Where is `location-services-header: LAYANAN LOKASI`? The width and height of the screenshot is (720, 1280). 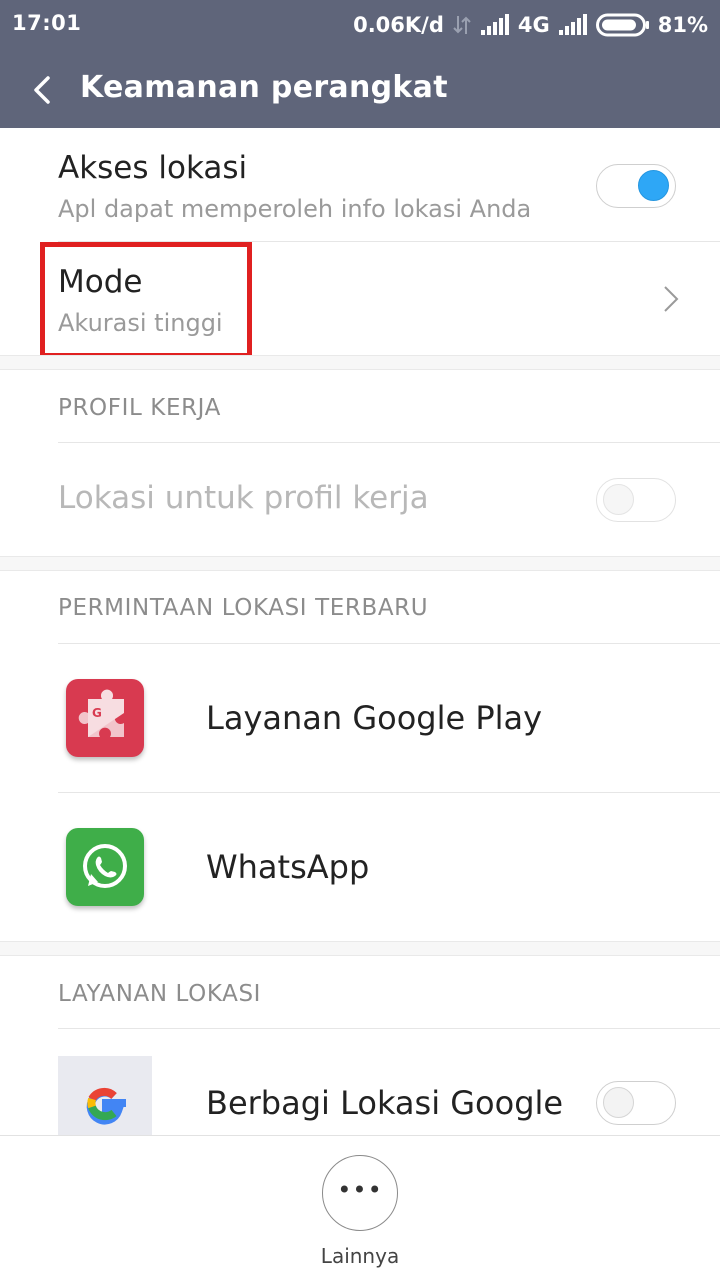 location-services-header: LAYANAN LOKASI is located at coordinates (160, 994).